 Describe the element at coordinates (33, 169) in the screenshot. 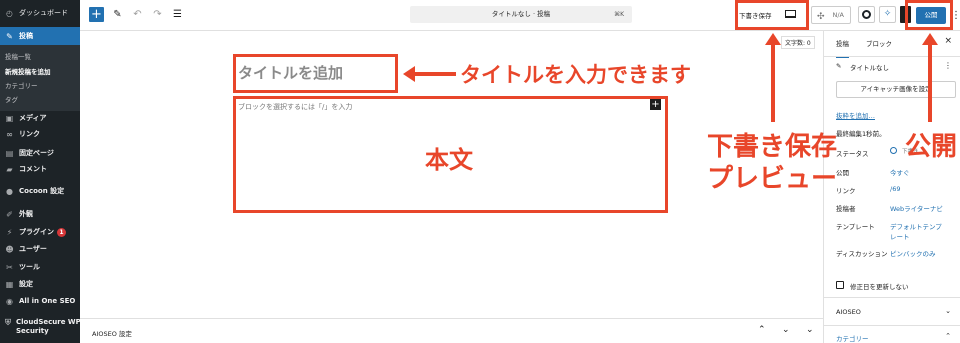

I see `menu-comments-label: コメント` at that location.